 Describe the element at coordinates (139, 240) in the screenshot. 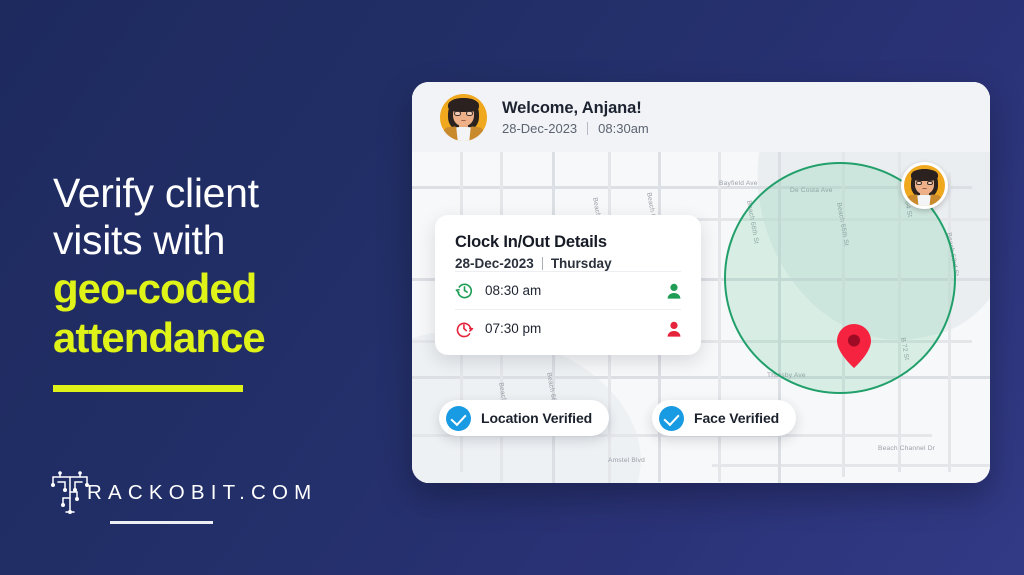

I see `headline-line-2: visits with` at that location.